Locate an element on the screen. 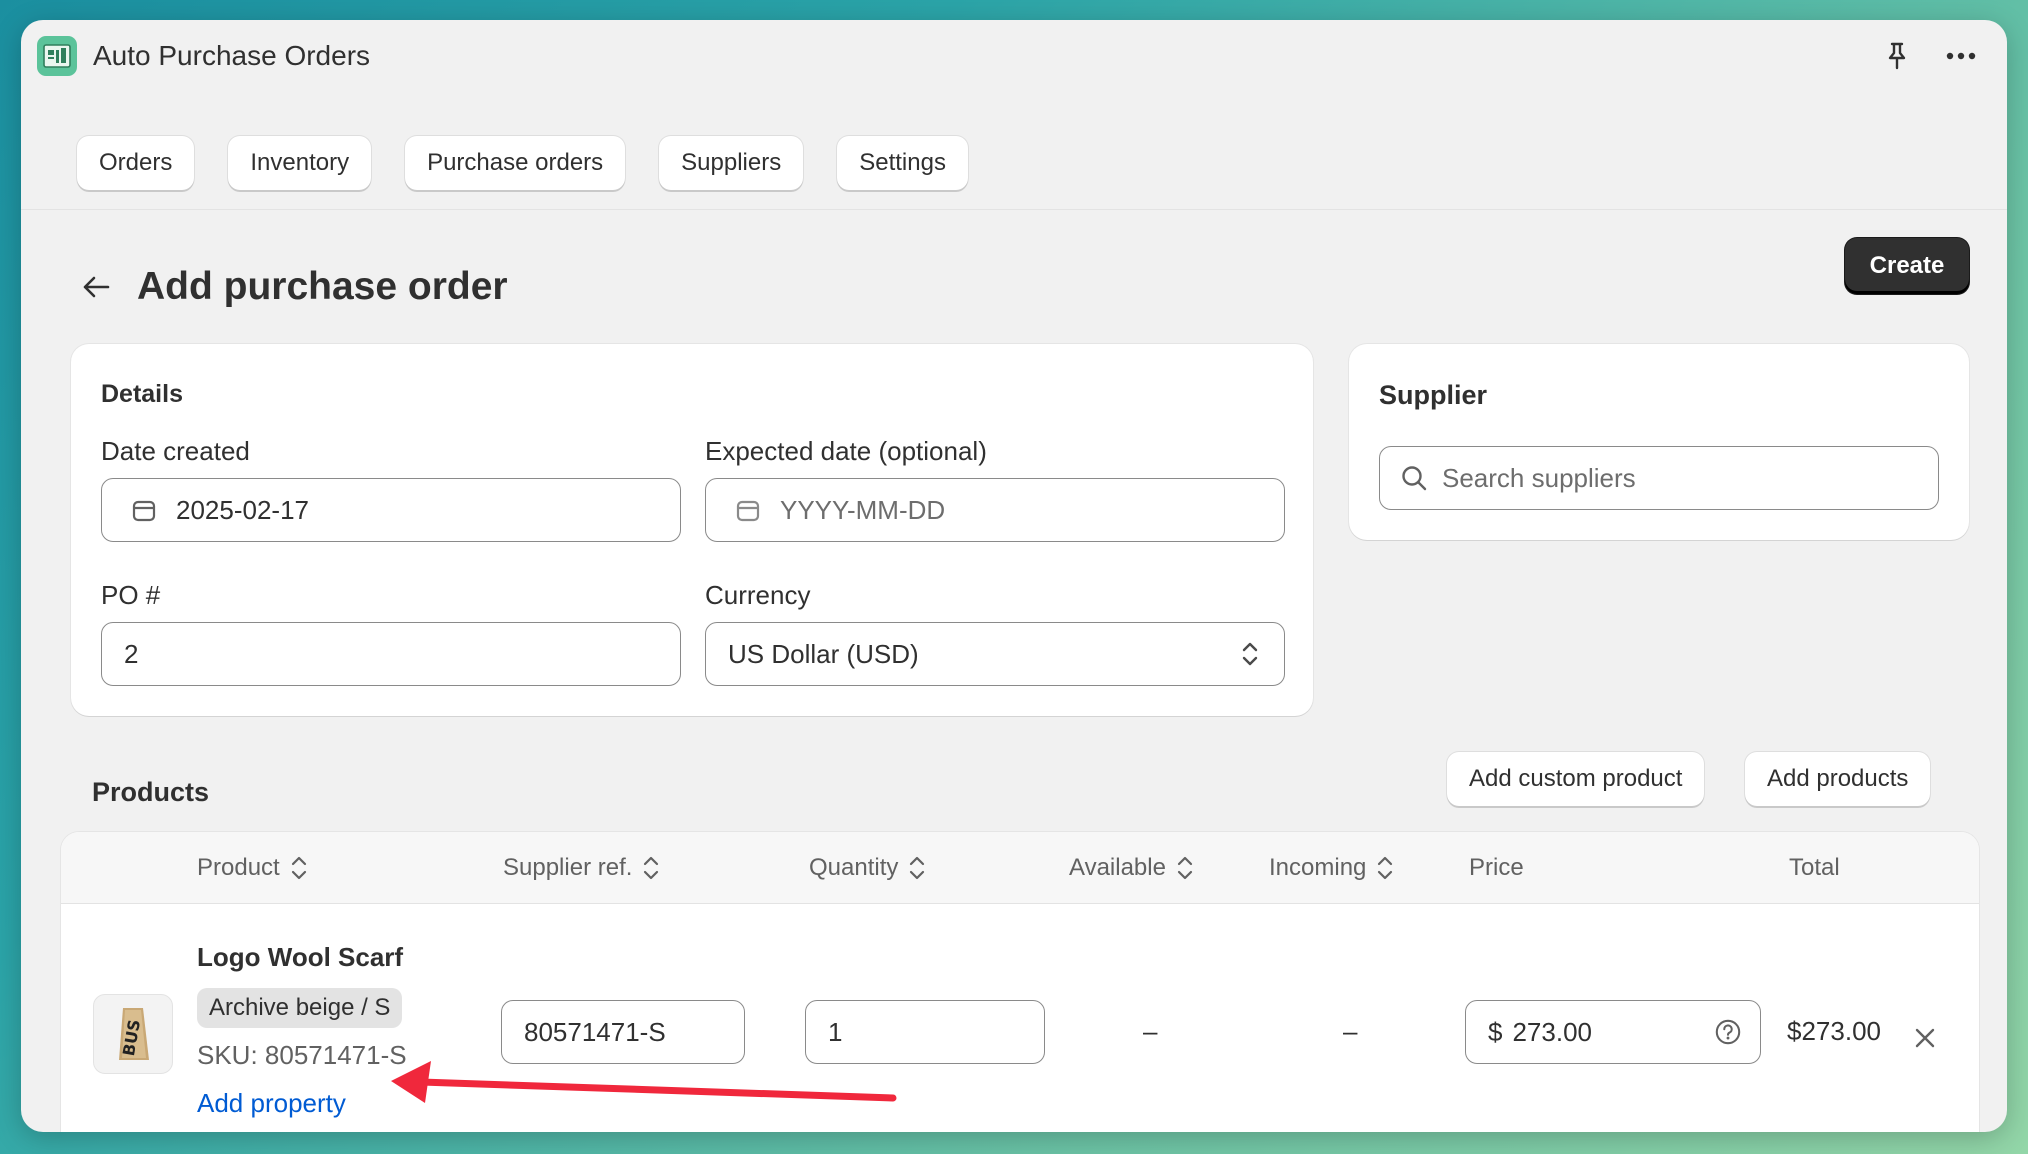 This screenshot has width=2028, height=1154. currency-select: US Dollar (USD) is located at coordinates (995, 654).